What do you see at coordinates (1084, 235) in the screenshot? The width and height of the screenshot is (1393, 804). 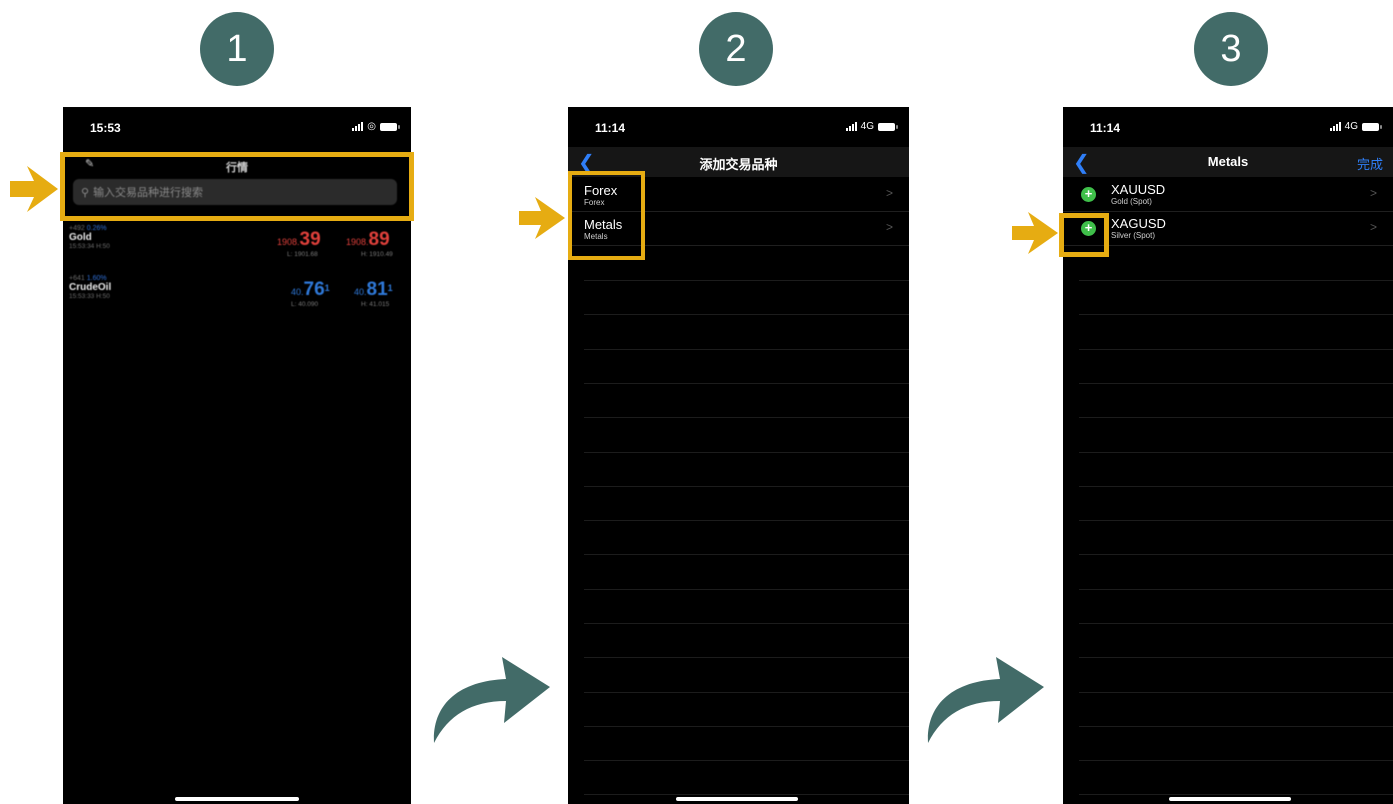 I see `add-button-highlight-box` at bounding box center [1084, 235].